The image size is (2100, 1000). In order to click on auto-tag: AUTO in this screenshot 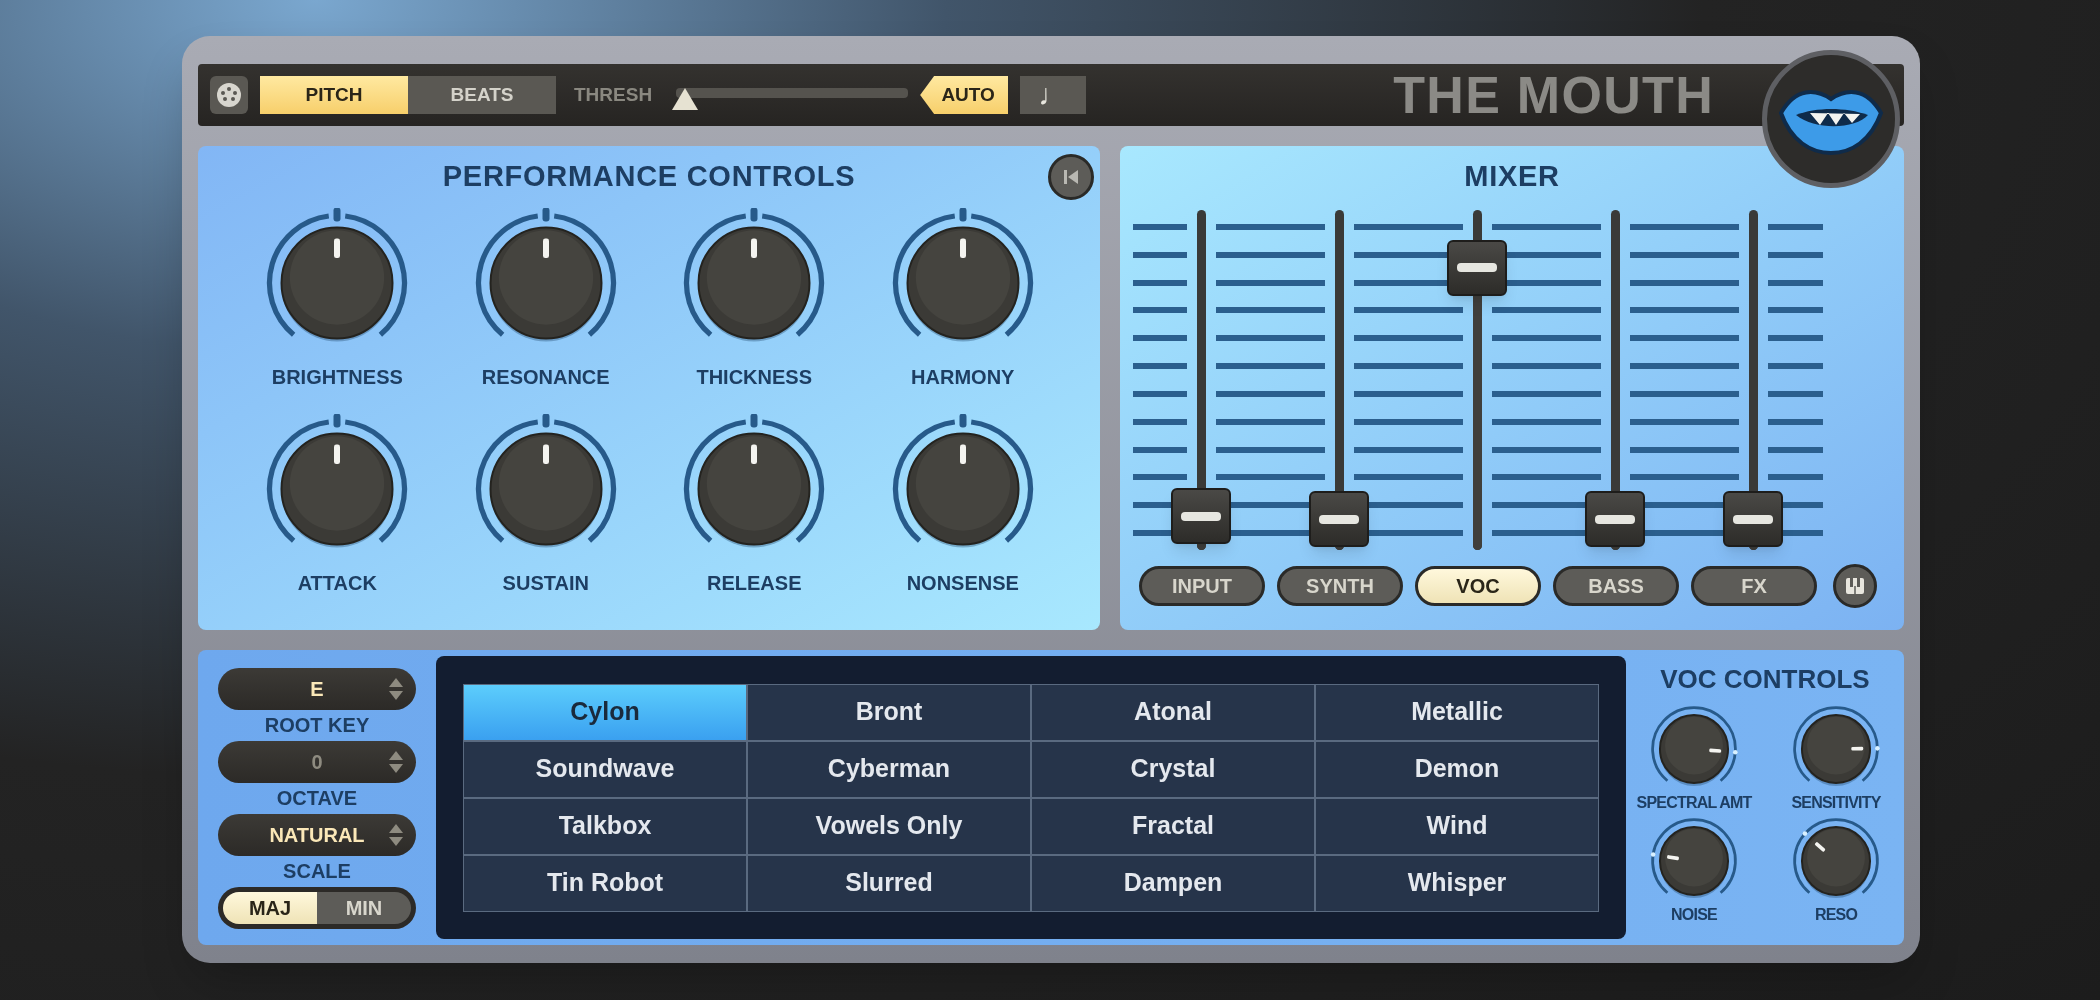, I will do `click(964, 95)`.